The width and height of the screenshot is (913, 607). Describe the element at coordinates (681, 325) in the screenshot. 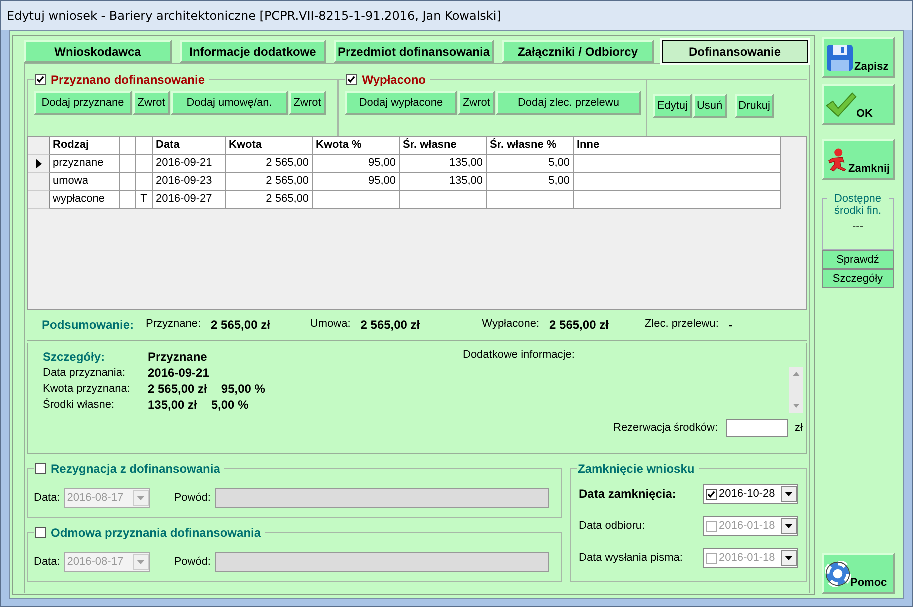

I see `summary-item-label: Zlec. przelewu:` at that location.